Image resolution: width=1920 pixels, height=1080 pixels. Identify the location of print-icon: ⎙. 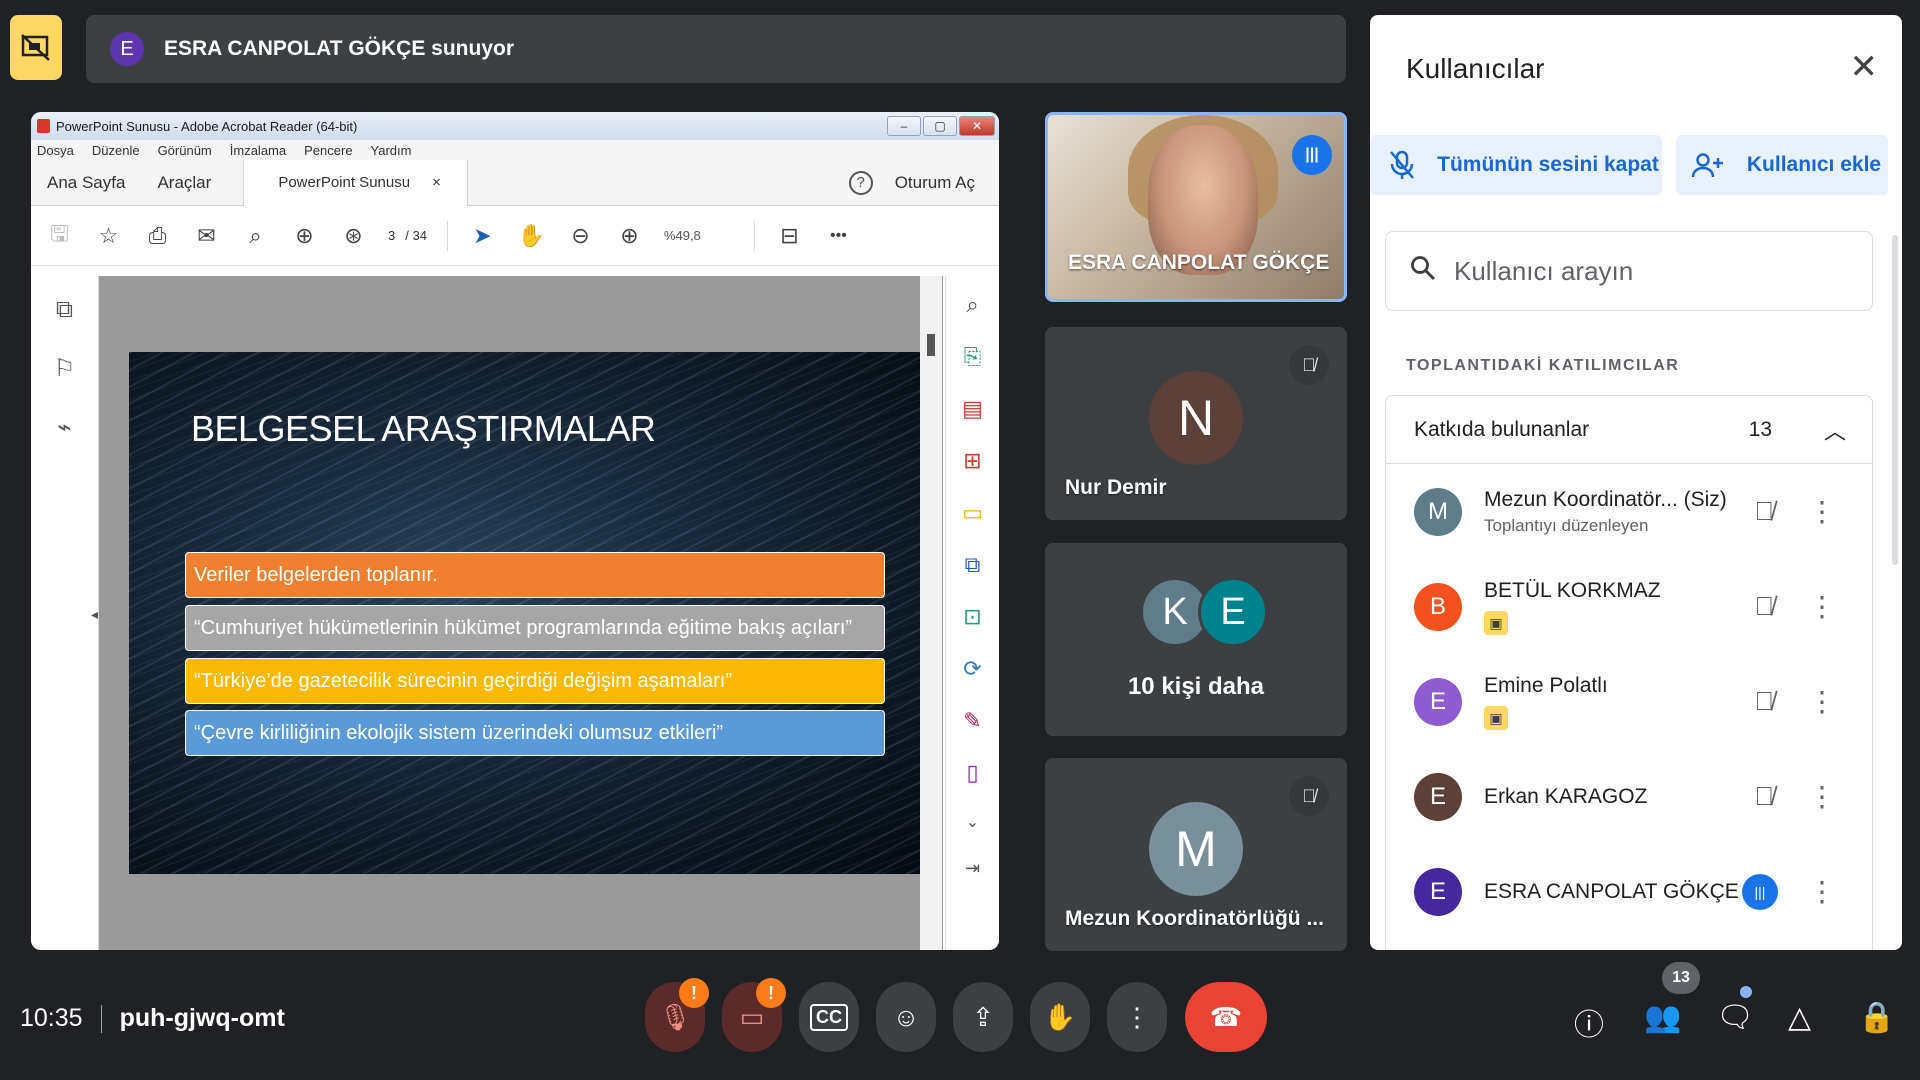
(157, 236).